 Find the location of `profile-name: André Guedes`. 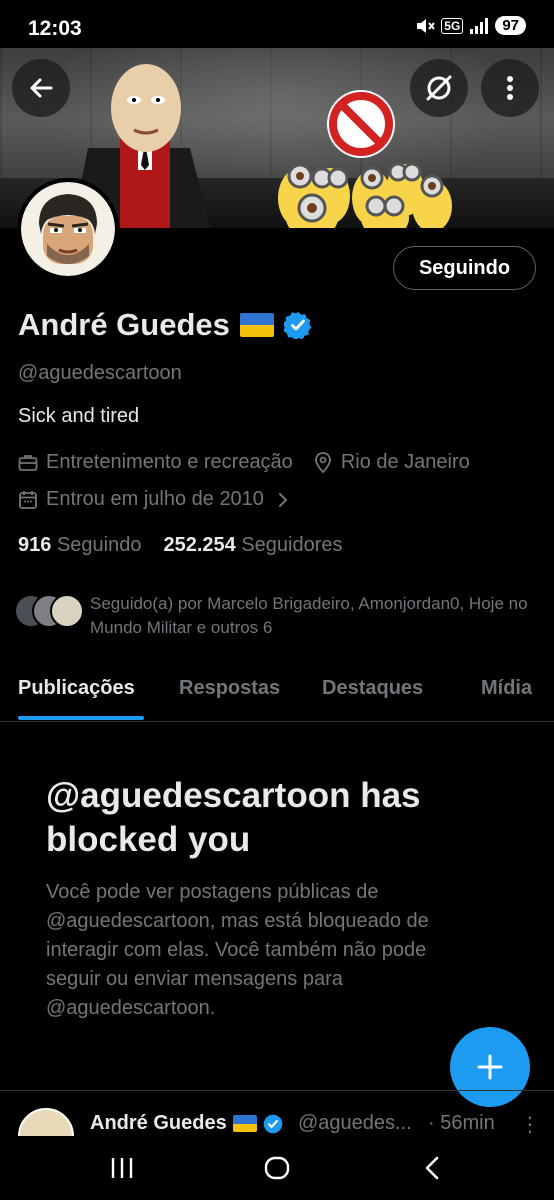

profile-name: André Guedes is located at coordinates (124, 324).